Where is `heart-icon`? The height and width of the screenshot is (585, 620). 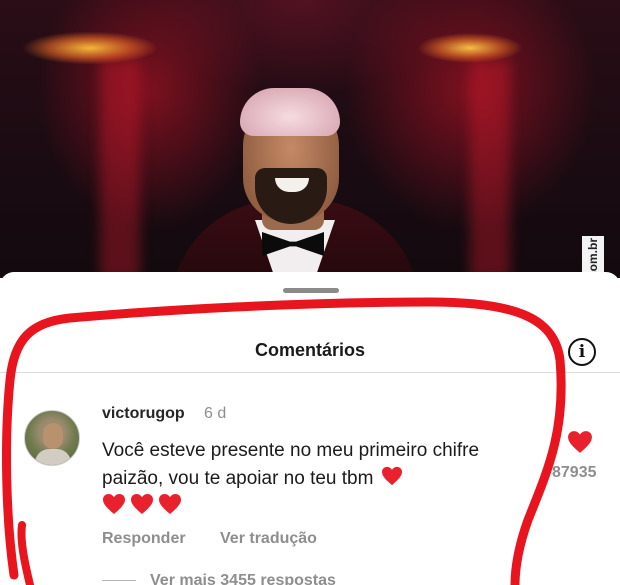 heart-icon is located at coordinates (580, 442).